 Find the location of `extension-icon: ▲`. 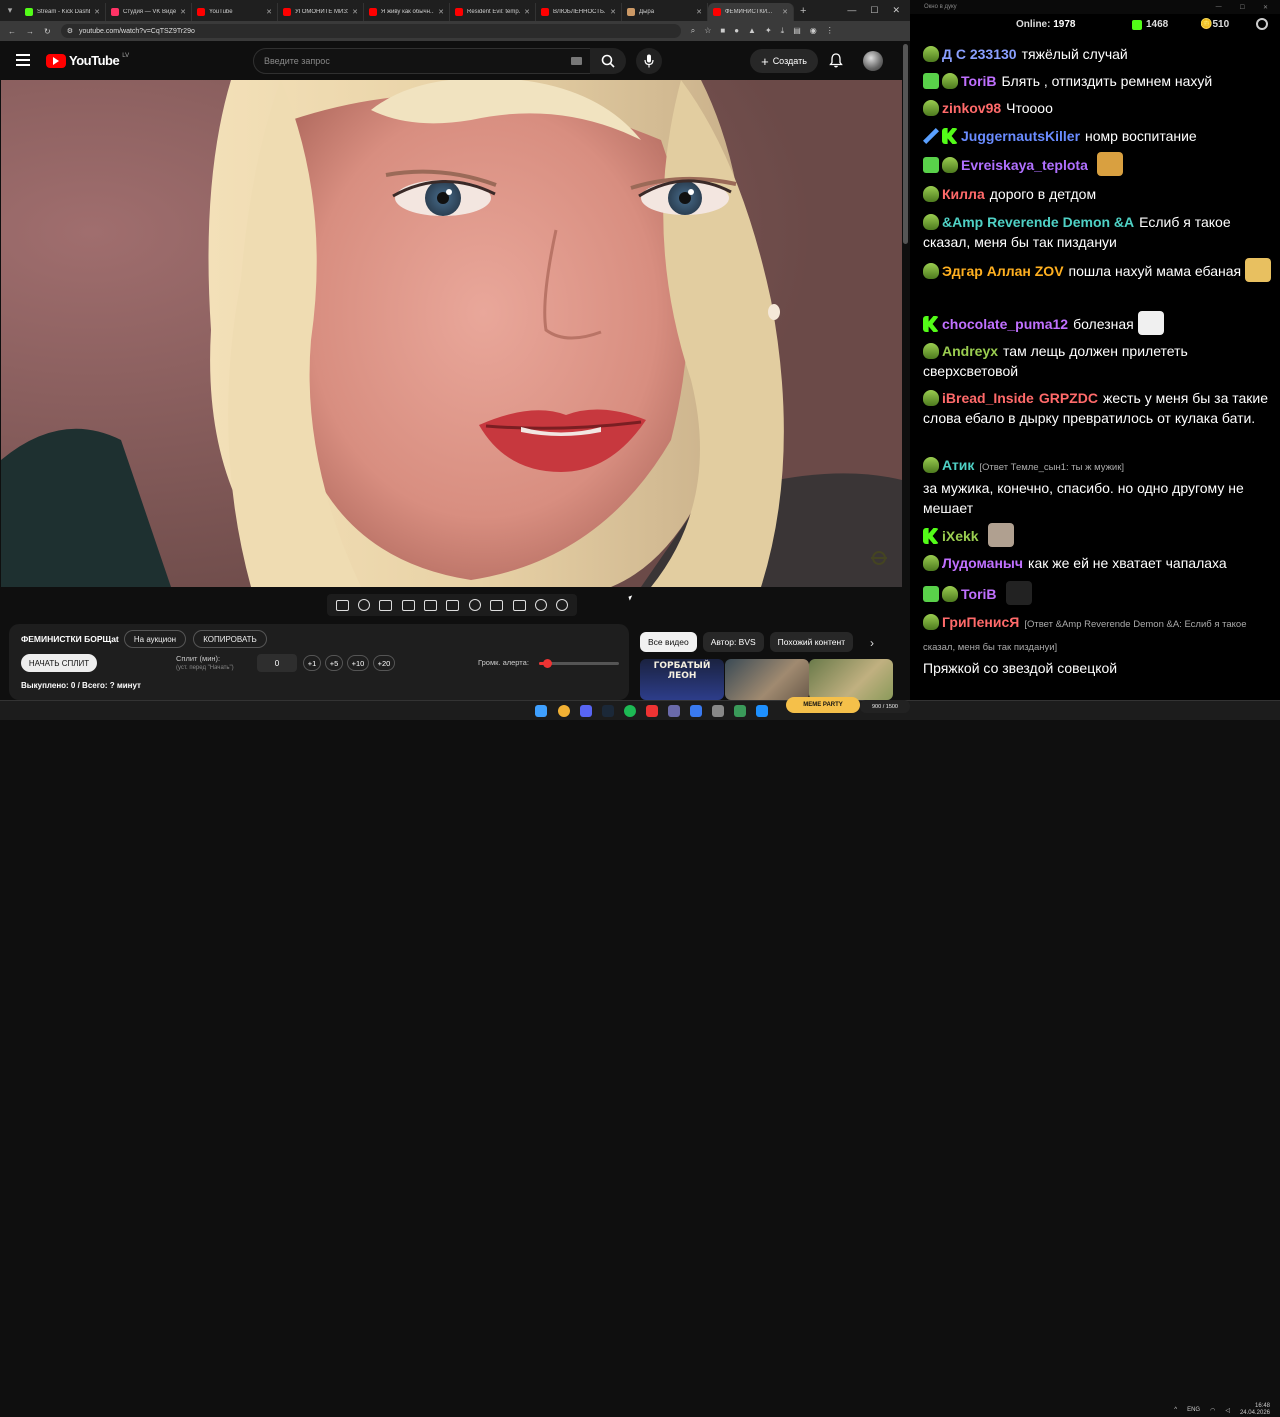

extension-icon: ▲ is located at coordinates (752, 31).